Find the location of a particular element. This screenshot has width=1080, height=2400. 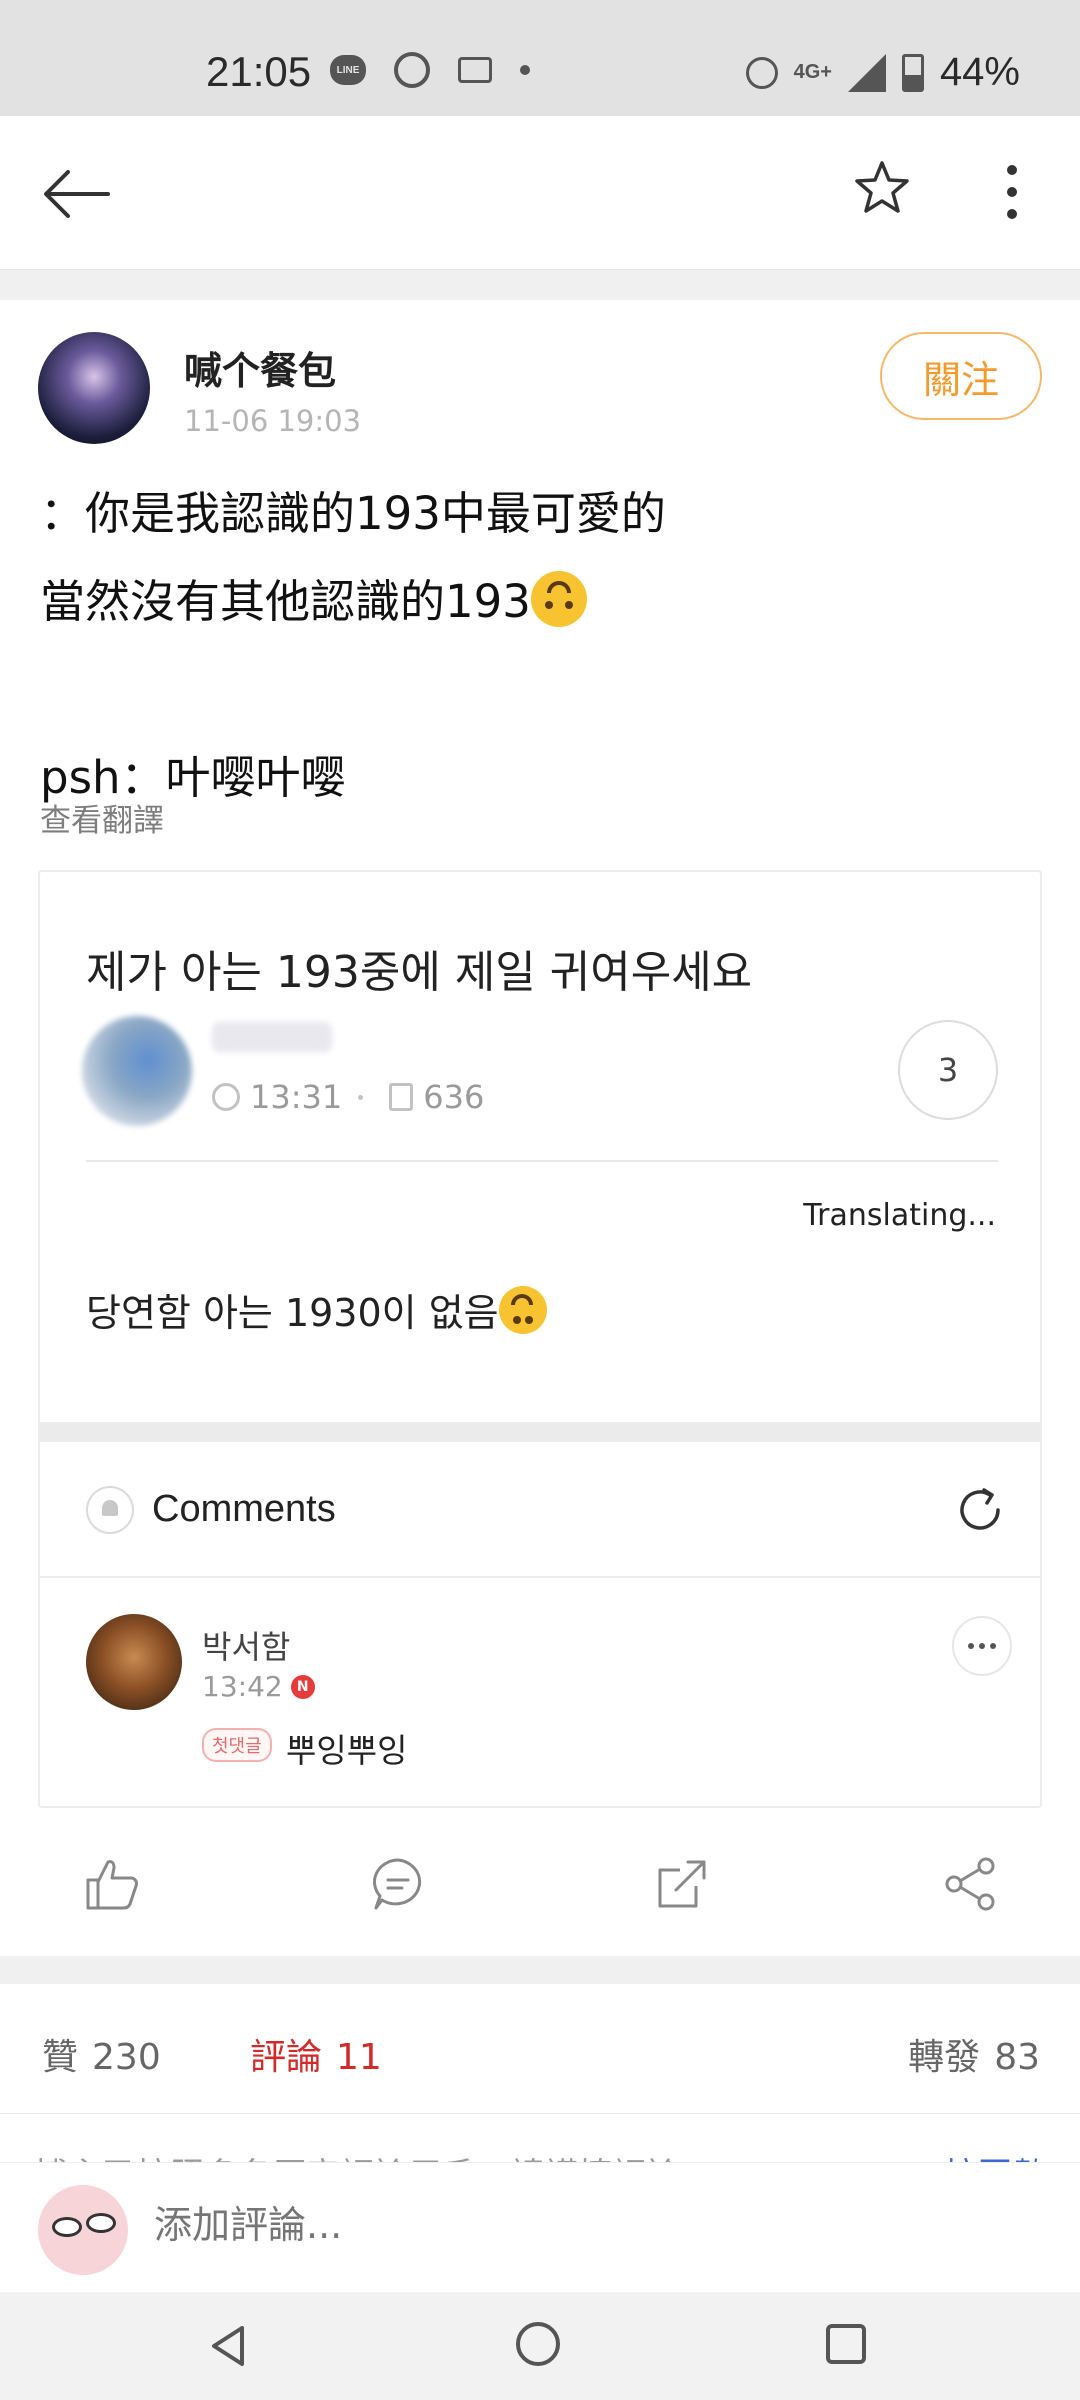

more-notifications-dot-icon is located at coordinates (525, 70).